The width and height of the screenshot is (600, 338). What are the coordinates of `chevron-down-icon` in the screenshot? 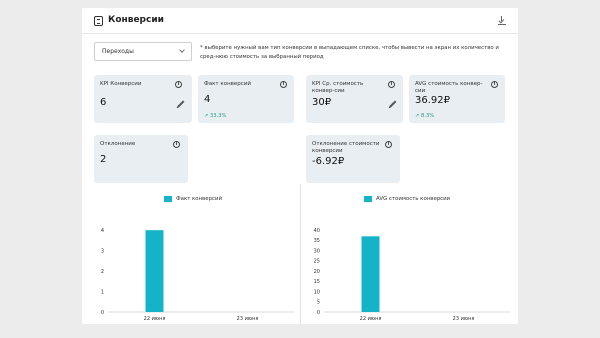 It's located at (182, 50).